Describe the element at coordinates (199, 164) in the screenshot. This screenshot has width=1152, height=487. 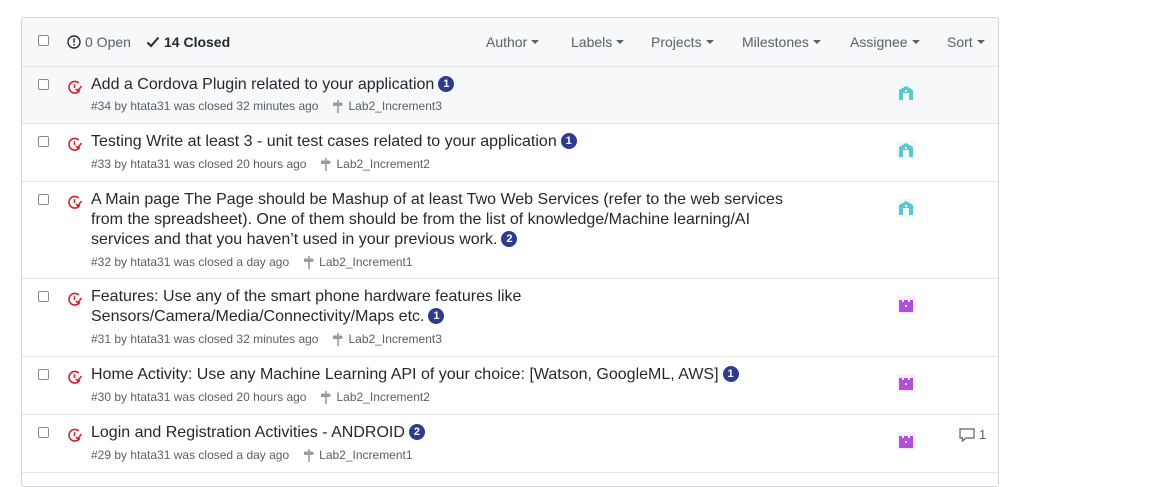
I see `issue-meta-text: #33 by htata31 was closed 20 hours ago` at that location.